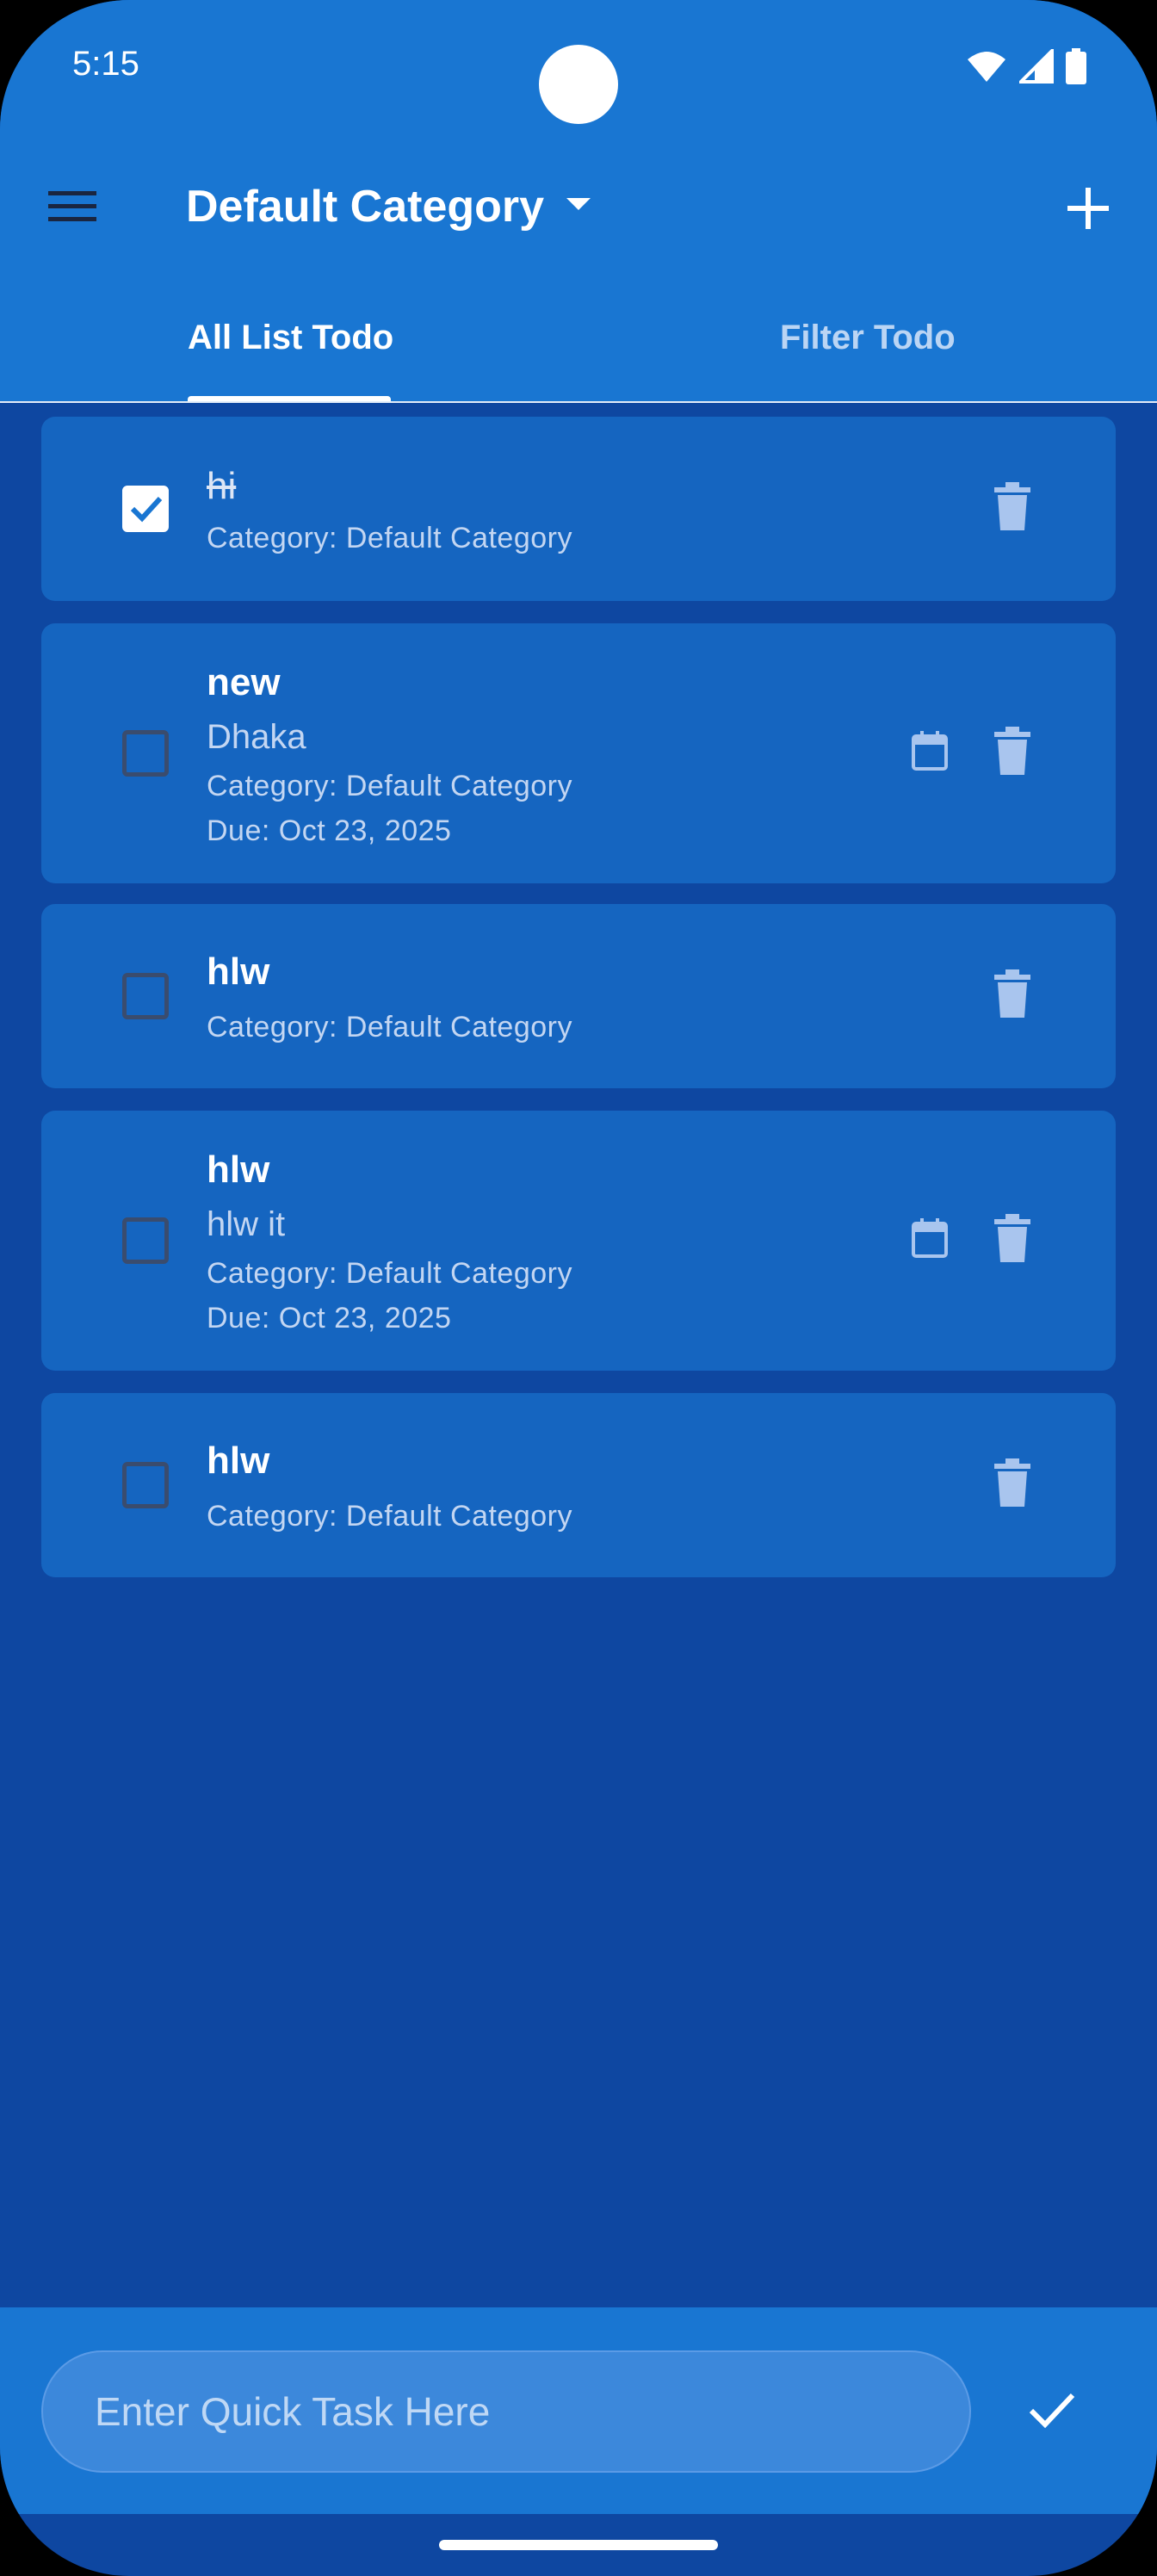 This screenshot has width=1157, height=2576. I want to click on status-icons, so click(1026, 66).